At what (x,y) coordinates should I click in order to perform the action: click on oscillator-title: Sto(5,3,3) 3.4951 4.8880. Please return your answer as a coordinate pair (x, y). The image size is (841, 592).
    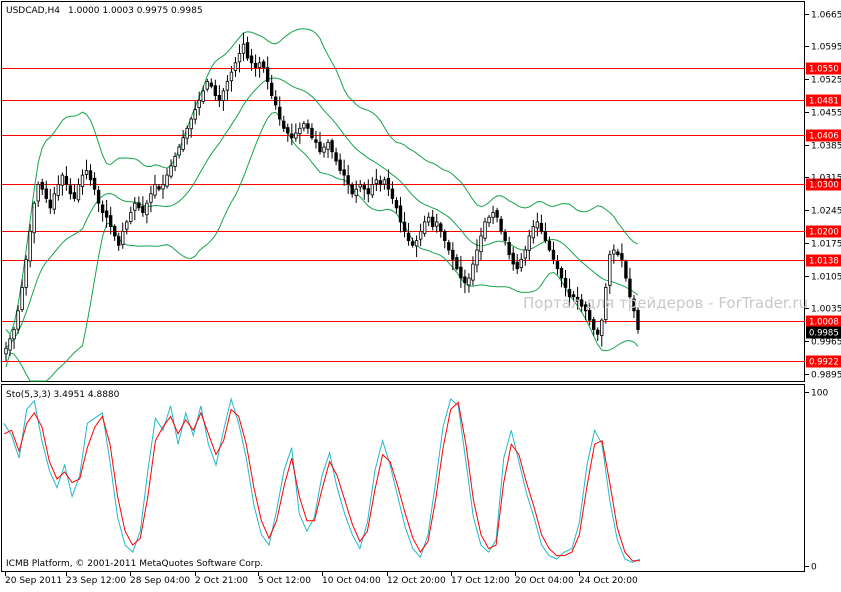
    Looking at the image, I should click on (63, 395).